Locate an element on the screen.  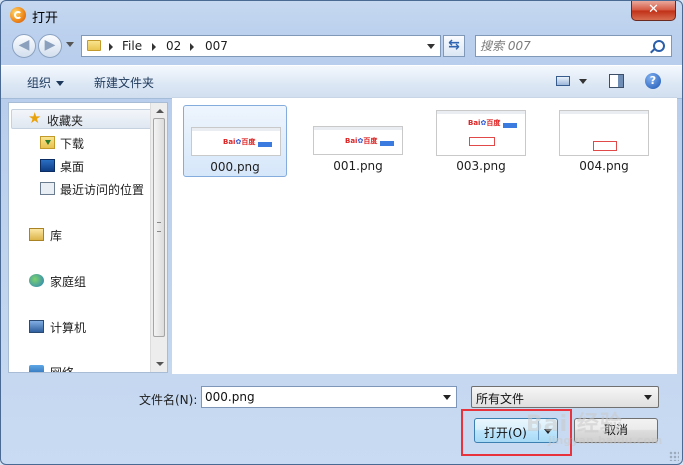
address-bar: File 02 007 is located at coordinates (261, 46).